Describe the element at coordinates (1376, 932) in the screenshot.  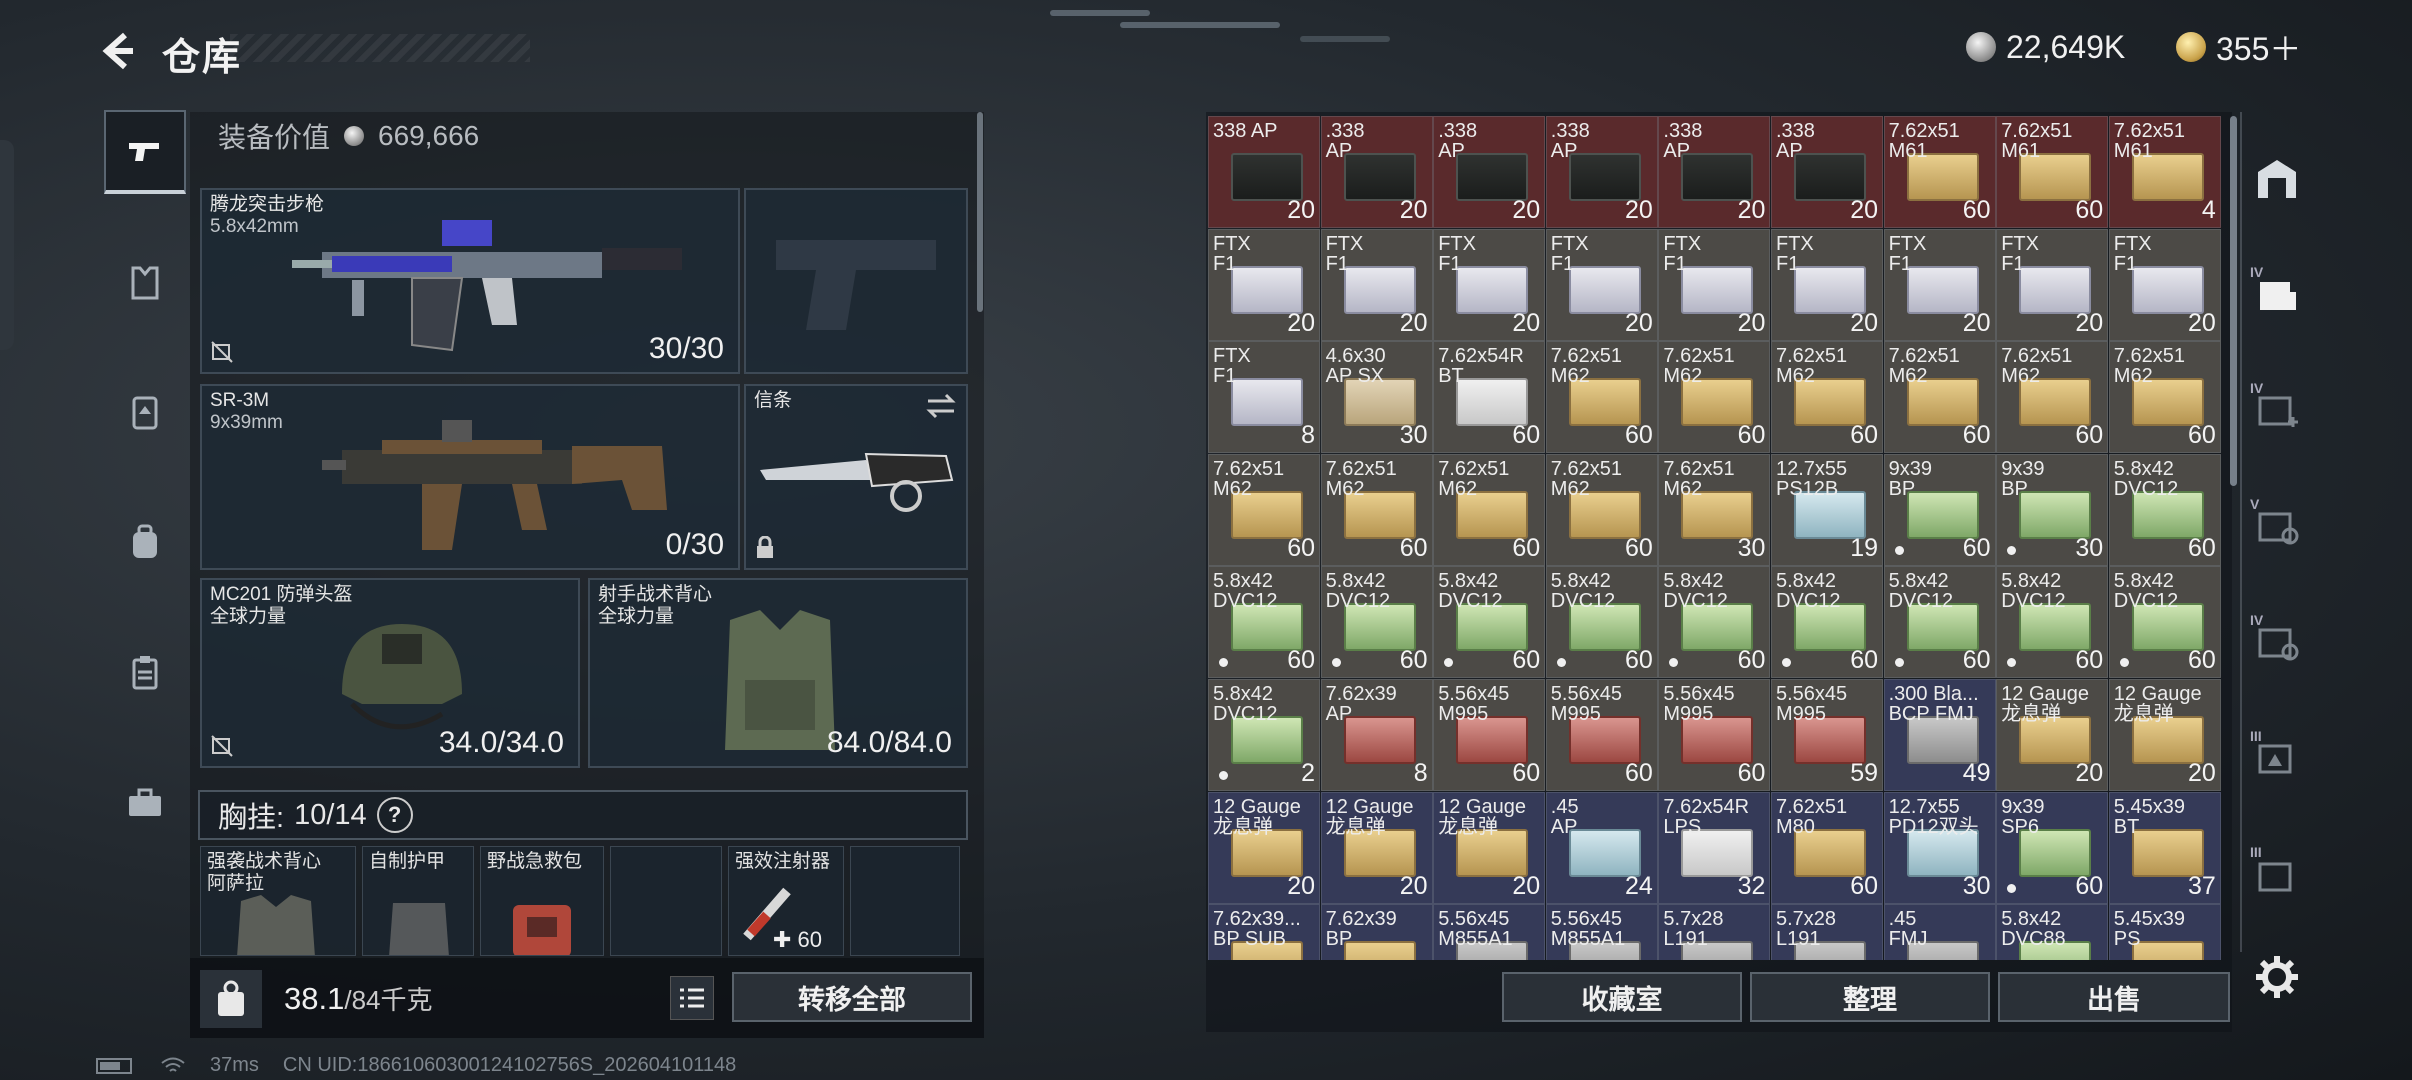
I see `storage-item: 7.62x39 BP` at that location.